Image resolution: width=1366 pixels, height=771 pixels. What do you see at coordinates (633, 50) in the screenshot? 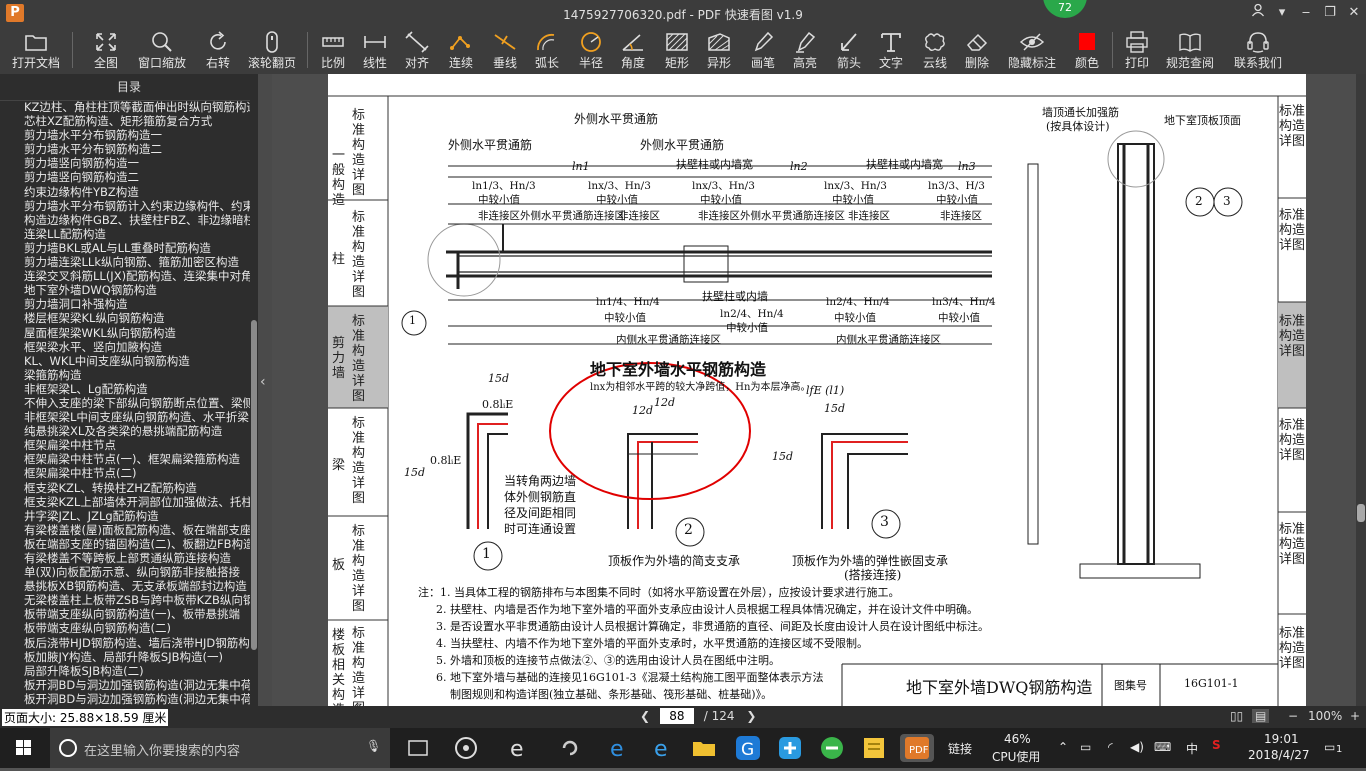
I see `angle-button: 角度` at bounding box center [633, 50].